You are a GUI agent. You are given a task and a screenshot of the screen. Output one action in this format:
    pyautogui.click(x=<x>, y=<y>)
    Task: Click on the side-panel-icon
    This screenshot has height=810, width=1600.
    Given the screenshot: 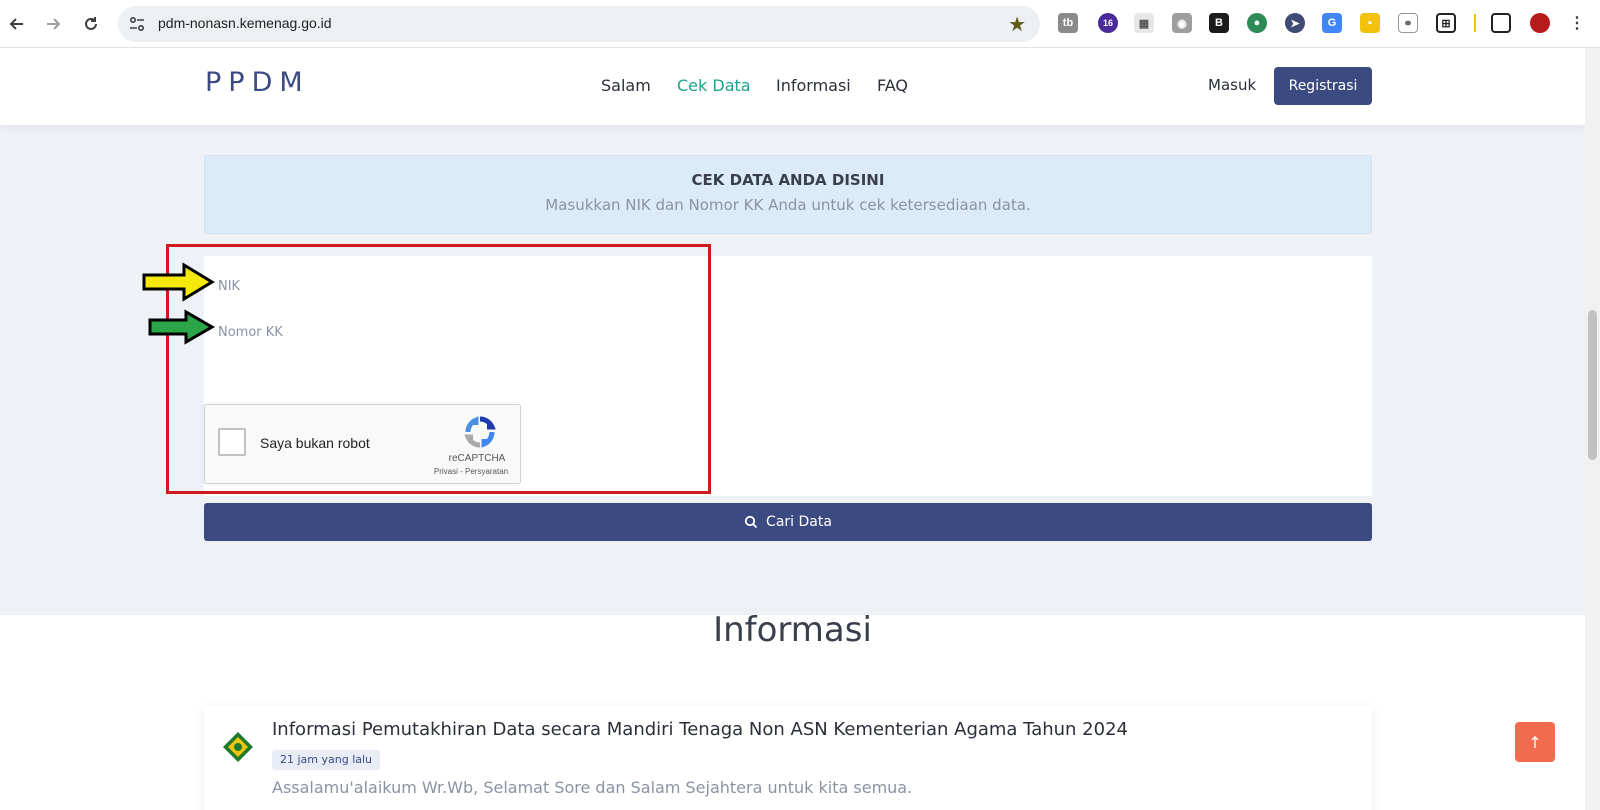 What is the action you would take?
    pyautogui.click(x=1501, y=23)
    